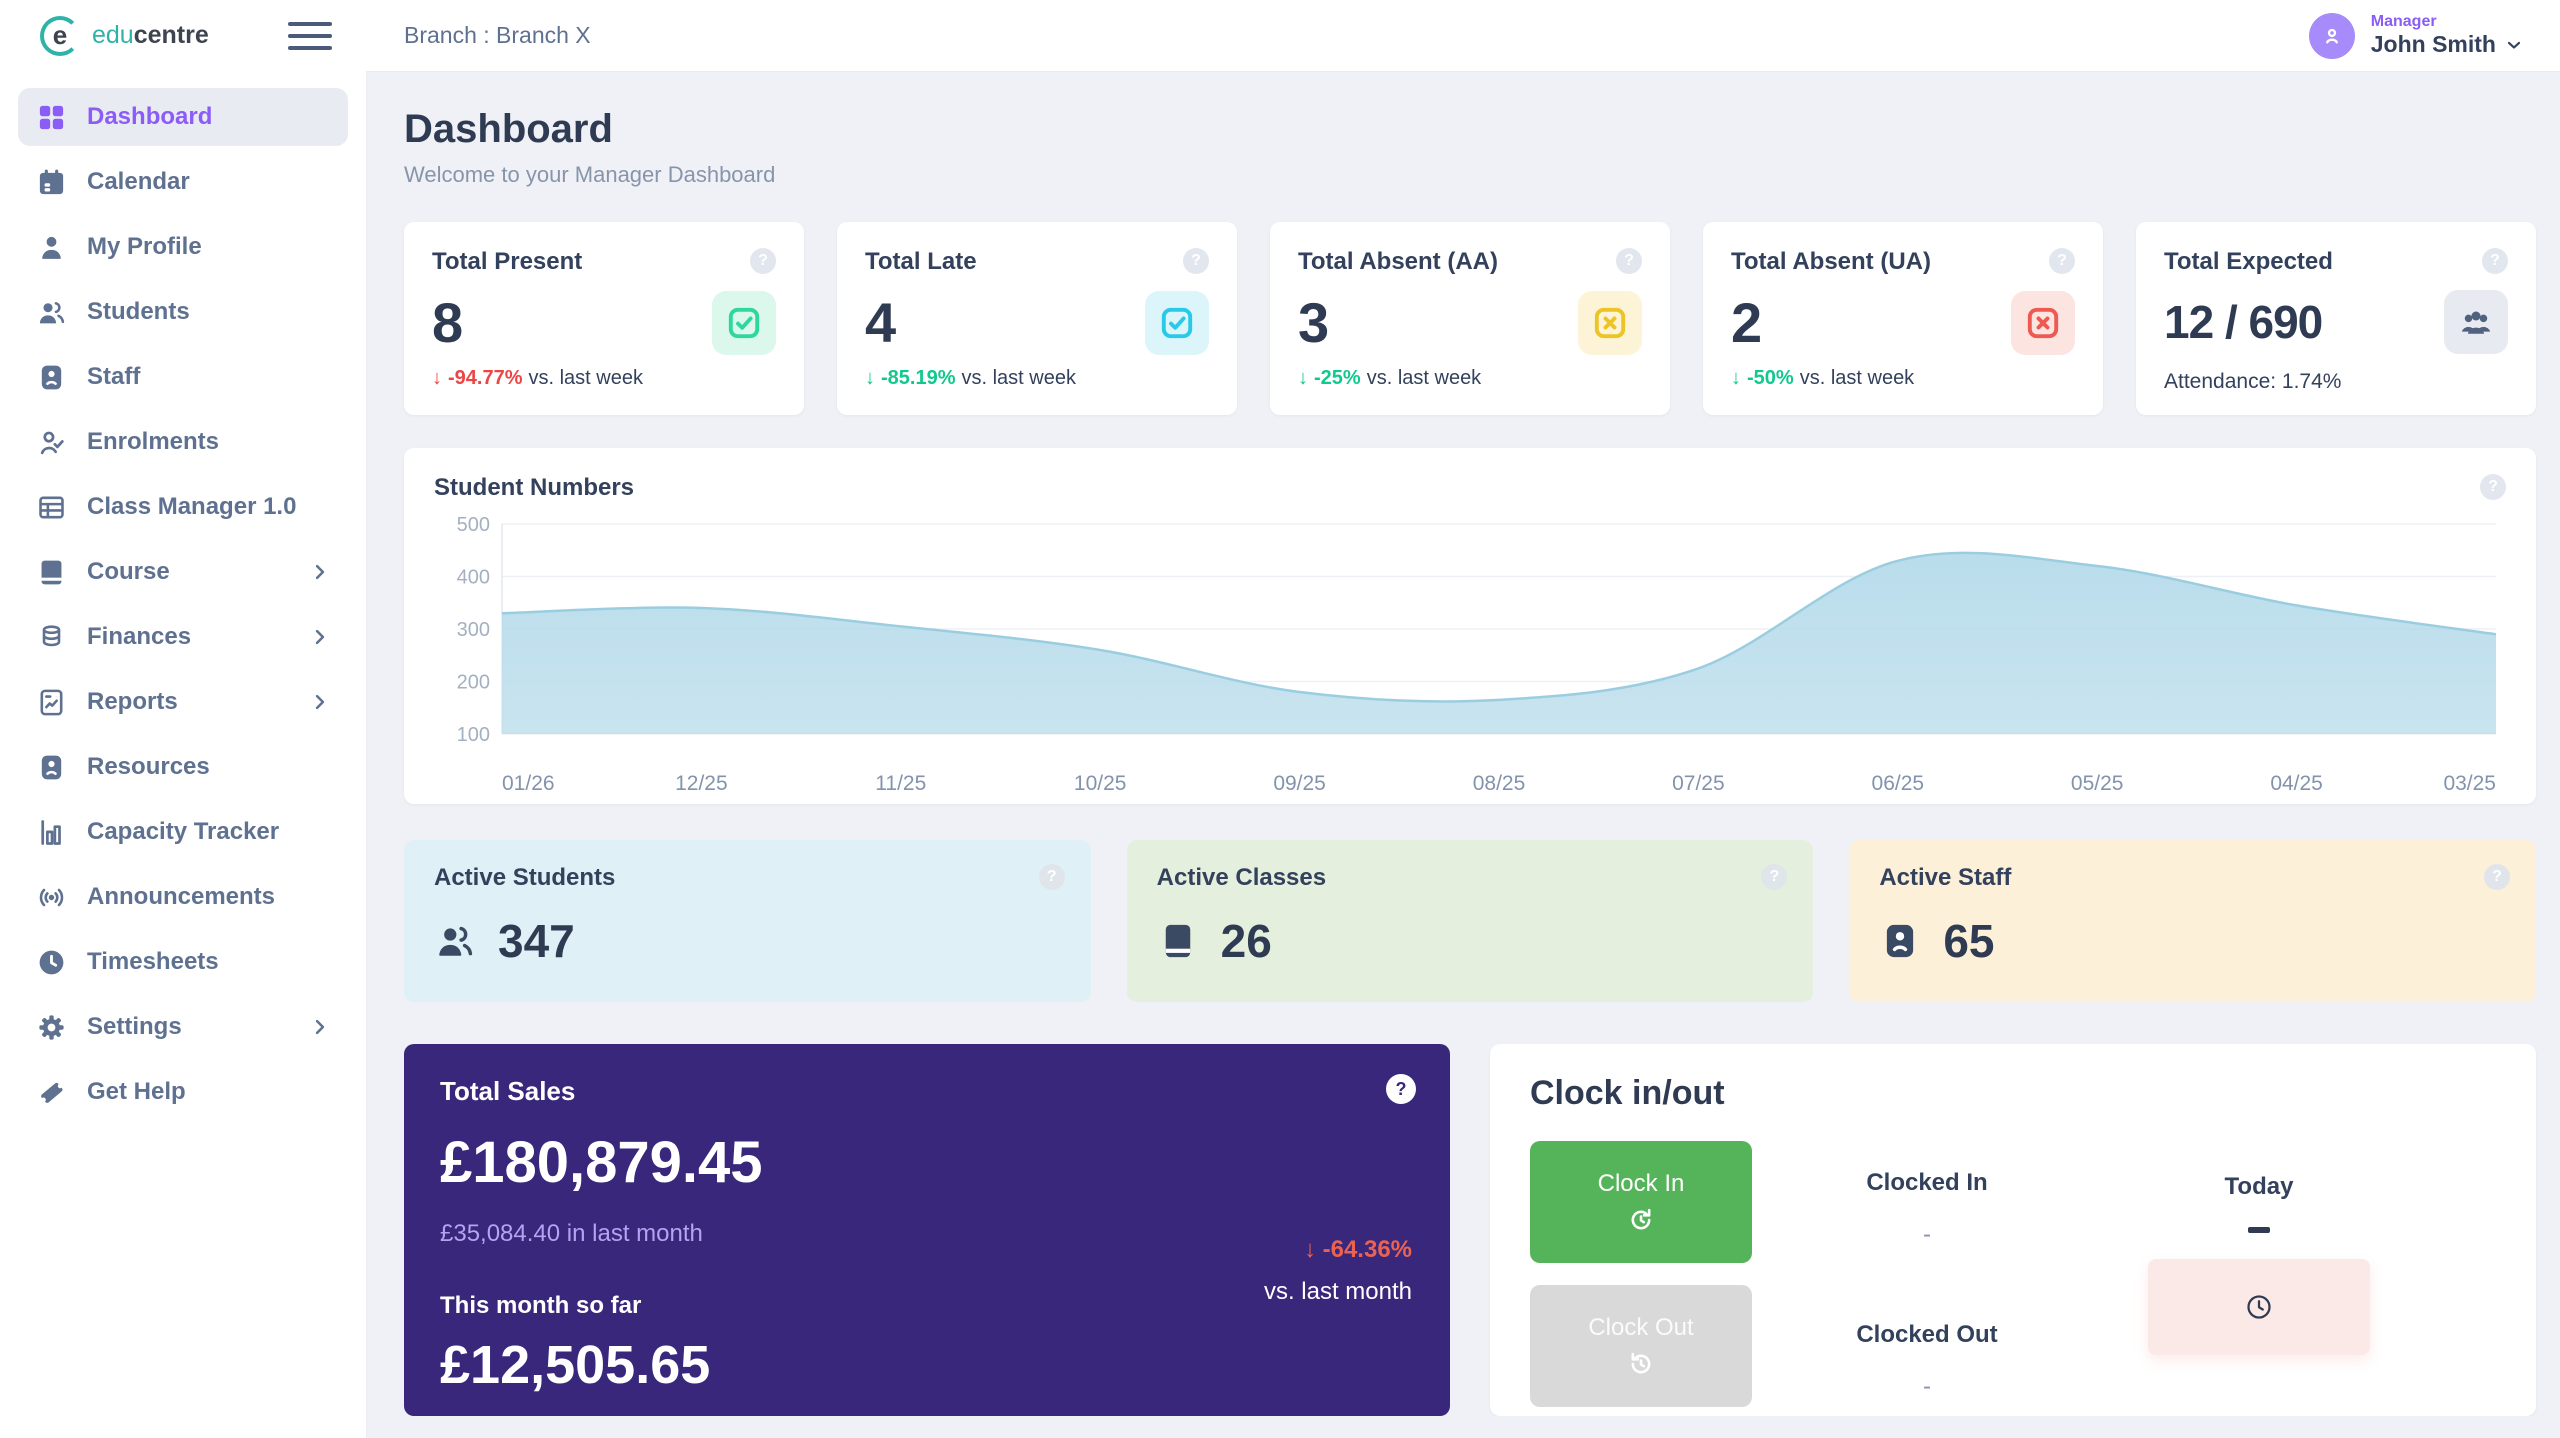 The width and height of the screenshot is (2560, 1438). I want to click on sidebar-item-resources: Resources, so click(183, 767).